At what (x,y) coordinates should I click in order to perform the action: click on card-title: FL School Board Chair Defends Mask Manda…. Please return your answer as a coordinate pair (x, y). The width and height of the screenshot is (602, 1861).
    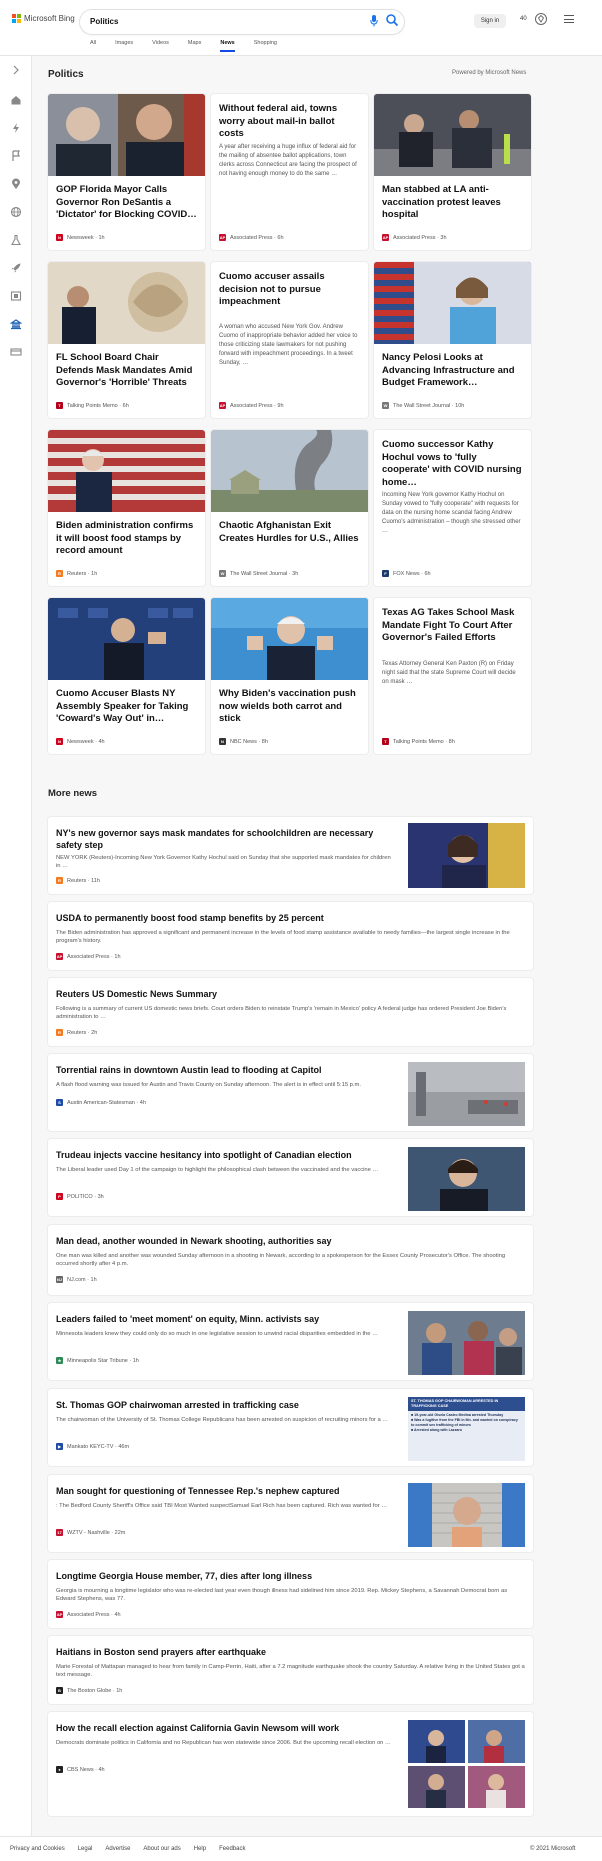
    Looking at the image, I should click on (126, 371).